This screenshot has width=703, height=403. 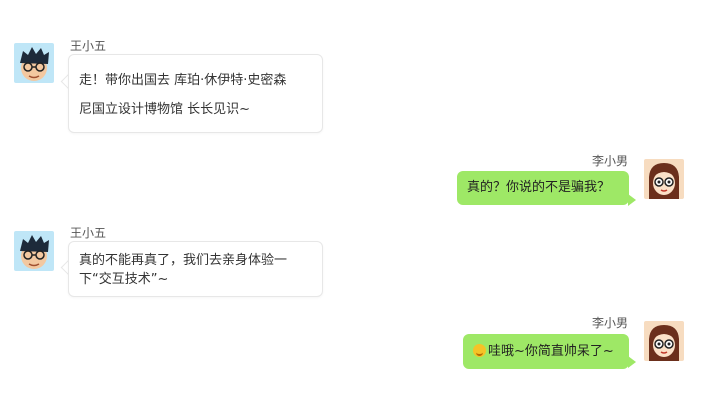 What do you see at coordinates (195, 93) in the screenshot?
I see `message-bubble: 走！带你出国去 库珀·休伊特·史密森 尼国立设计博物馆 长长见识~` at bounding box center [195, 93].